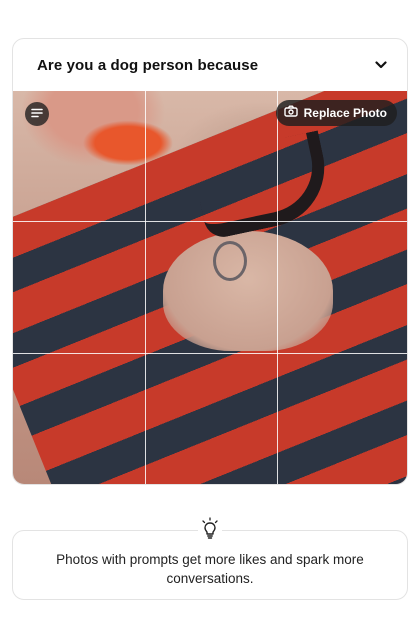 The height and width of the screenshot is (624, 420). I want to click on replace-photo-button: Replace Photo, so click(336, 113).